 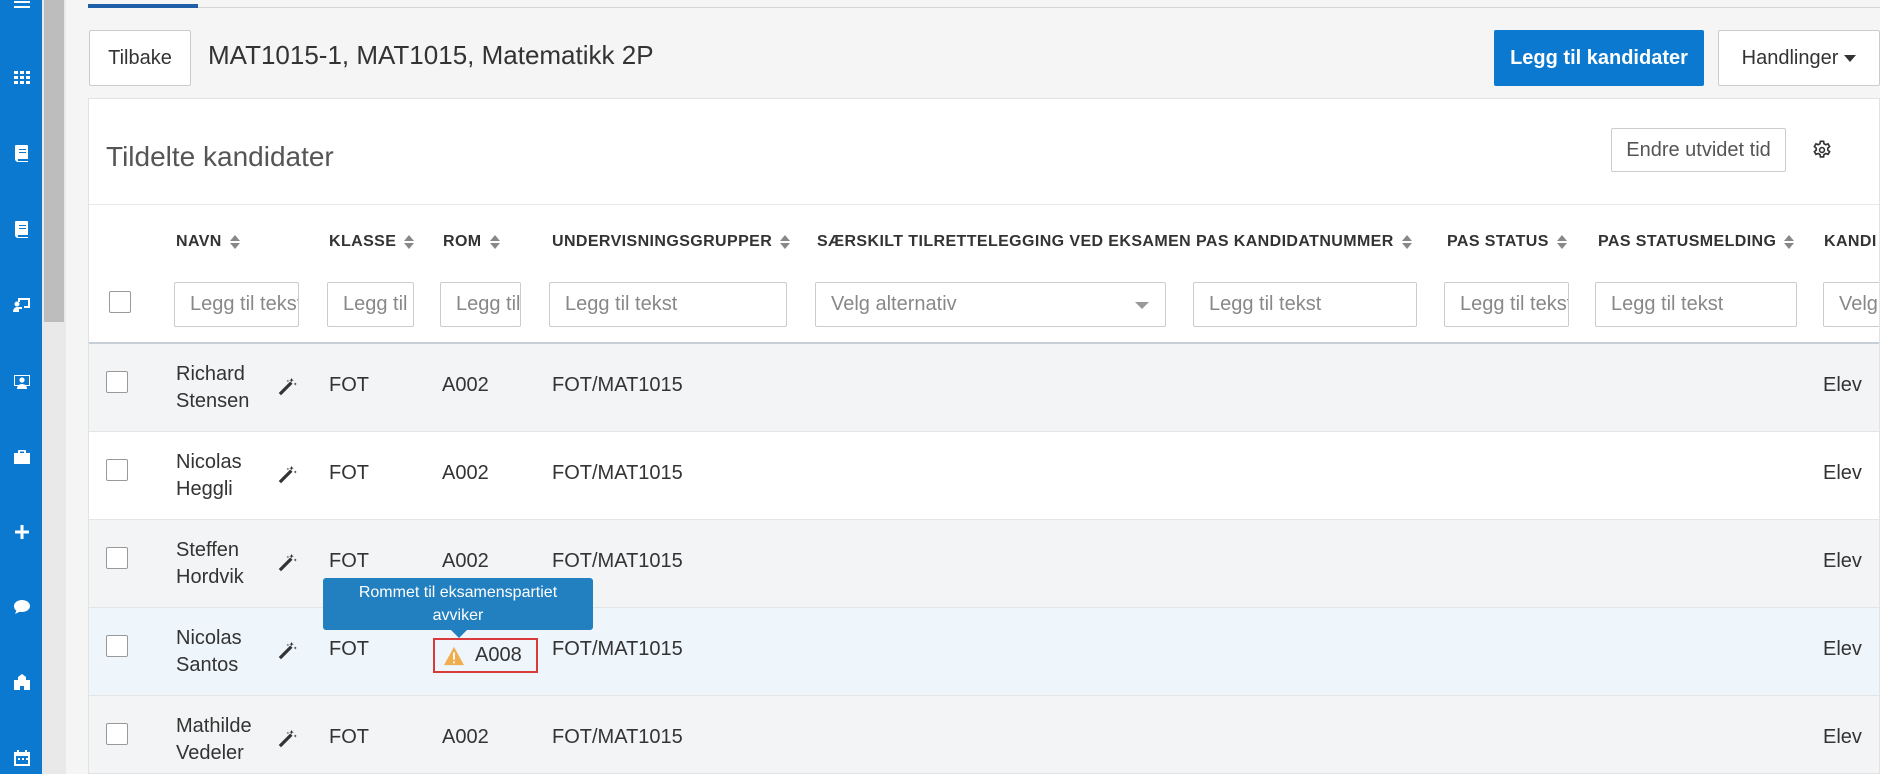 What do you see at coordinates (54, 387) in the screenshot?
I see `vertical-scrollbar` at bounding box center [54, 387].